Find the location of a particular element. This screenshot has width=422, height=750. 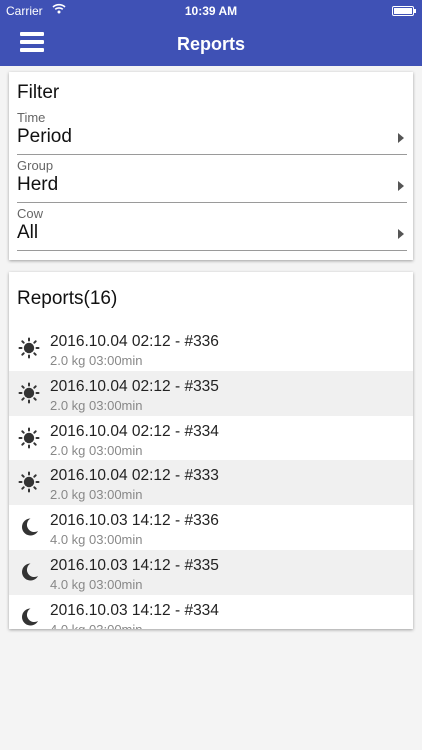

report-row: 2016.10.03 14:12 - #335 4.0 kg 03:00min is located at coordinates (211, 572).